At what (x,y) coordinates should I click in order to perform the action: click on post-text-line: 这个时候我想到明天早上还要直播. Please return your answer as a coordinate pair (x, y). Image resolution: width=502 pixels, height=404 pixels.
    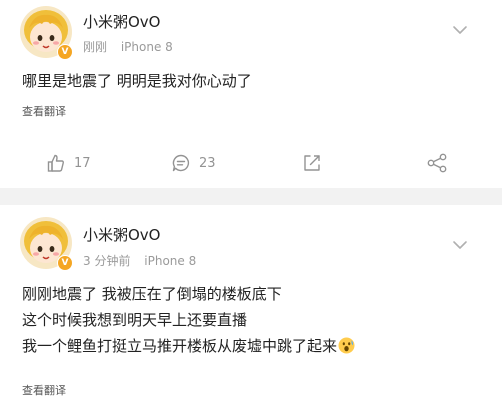
    Looking at the image, I should click on (135, 320).